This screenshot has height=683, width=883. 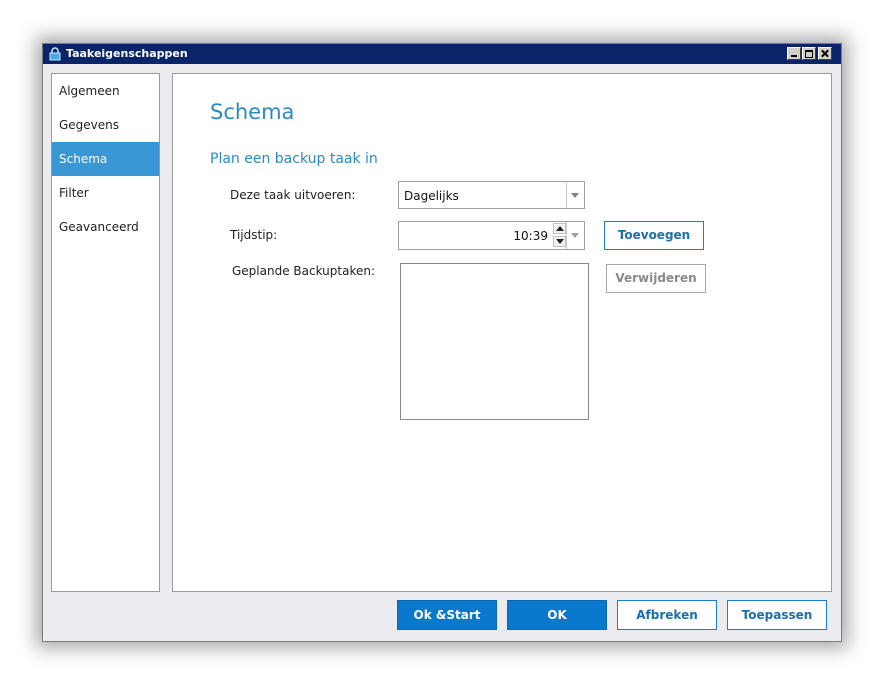 What do you see at coordinates (55, 54) in the screenshot?
I see `lock-icon` at bounding box center [55, 54].